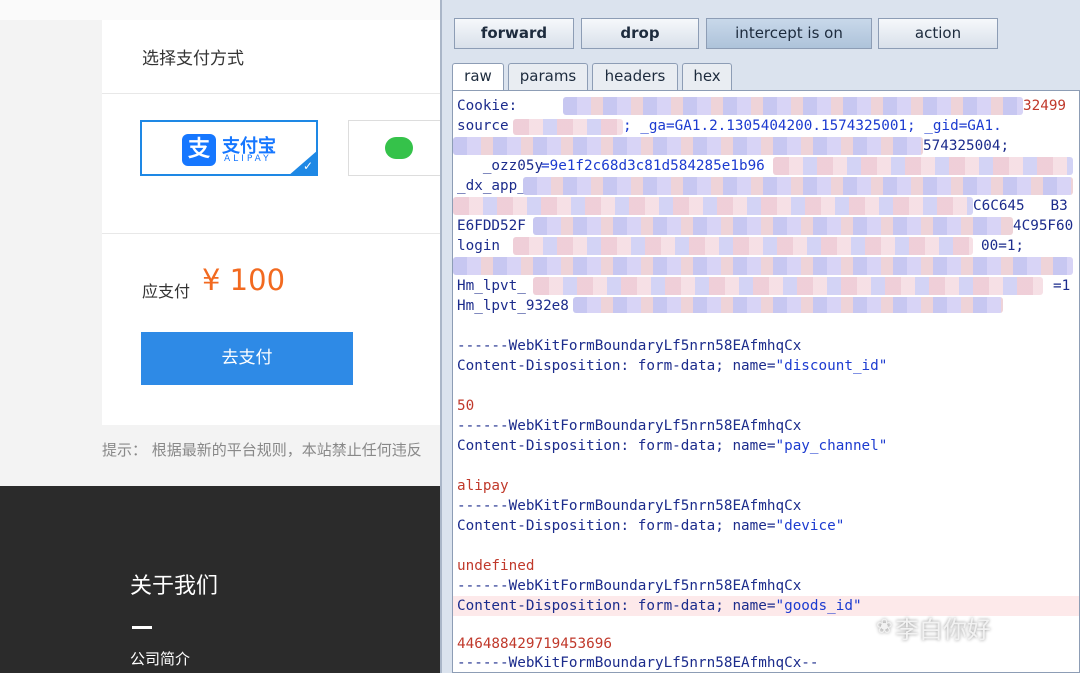 The height and width of the screenshot is (673, 1080). Describe the element at coordinates (966, 146) in the screenshot. I see `cookie-fragment: 574325004;` at that location.